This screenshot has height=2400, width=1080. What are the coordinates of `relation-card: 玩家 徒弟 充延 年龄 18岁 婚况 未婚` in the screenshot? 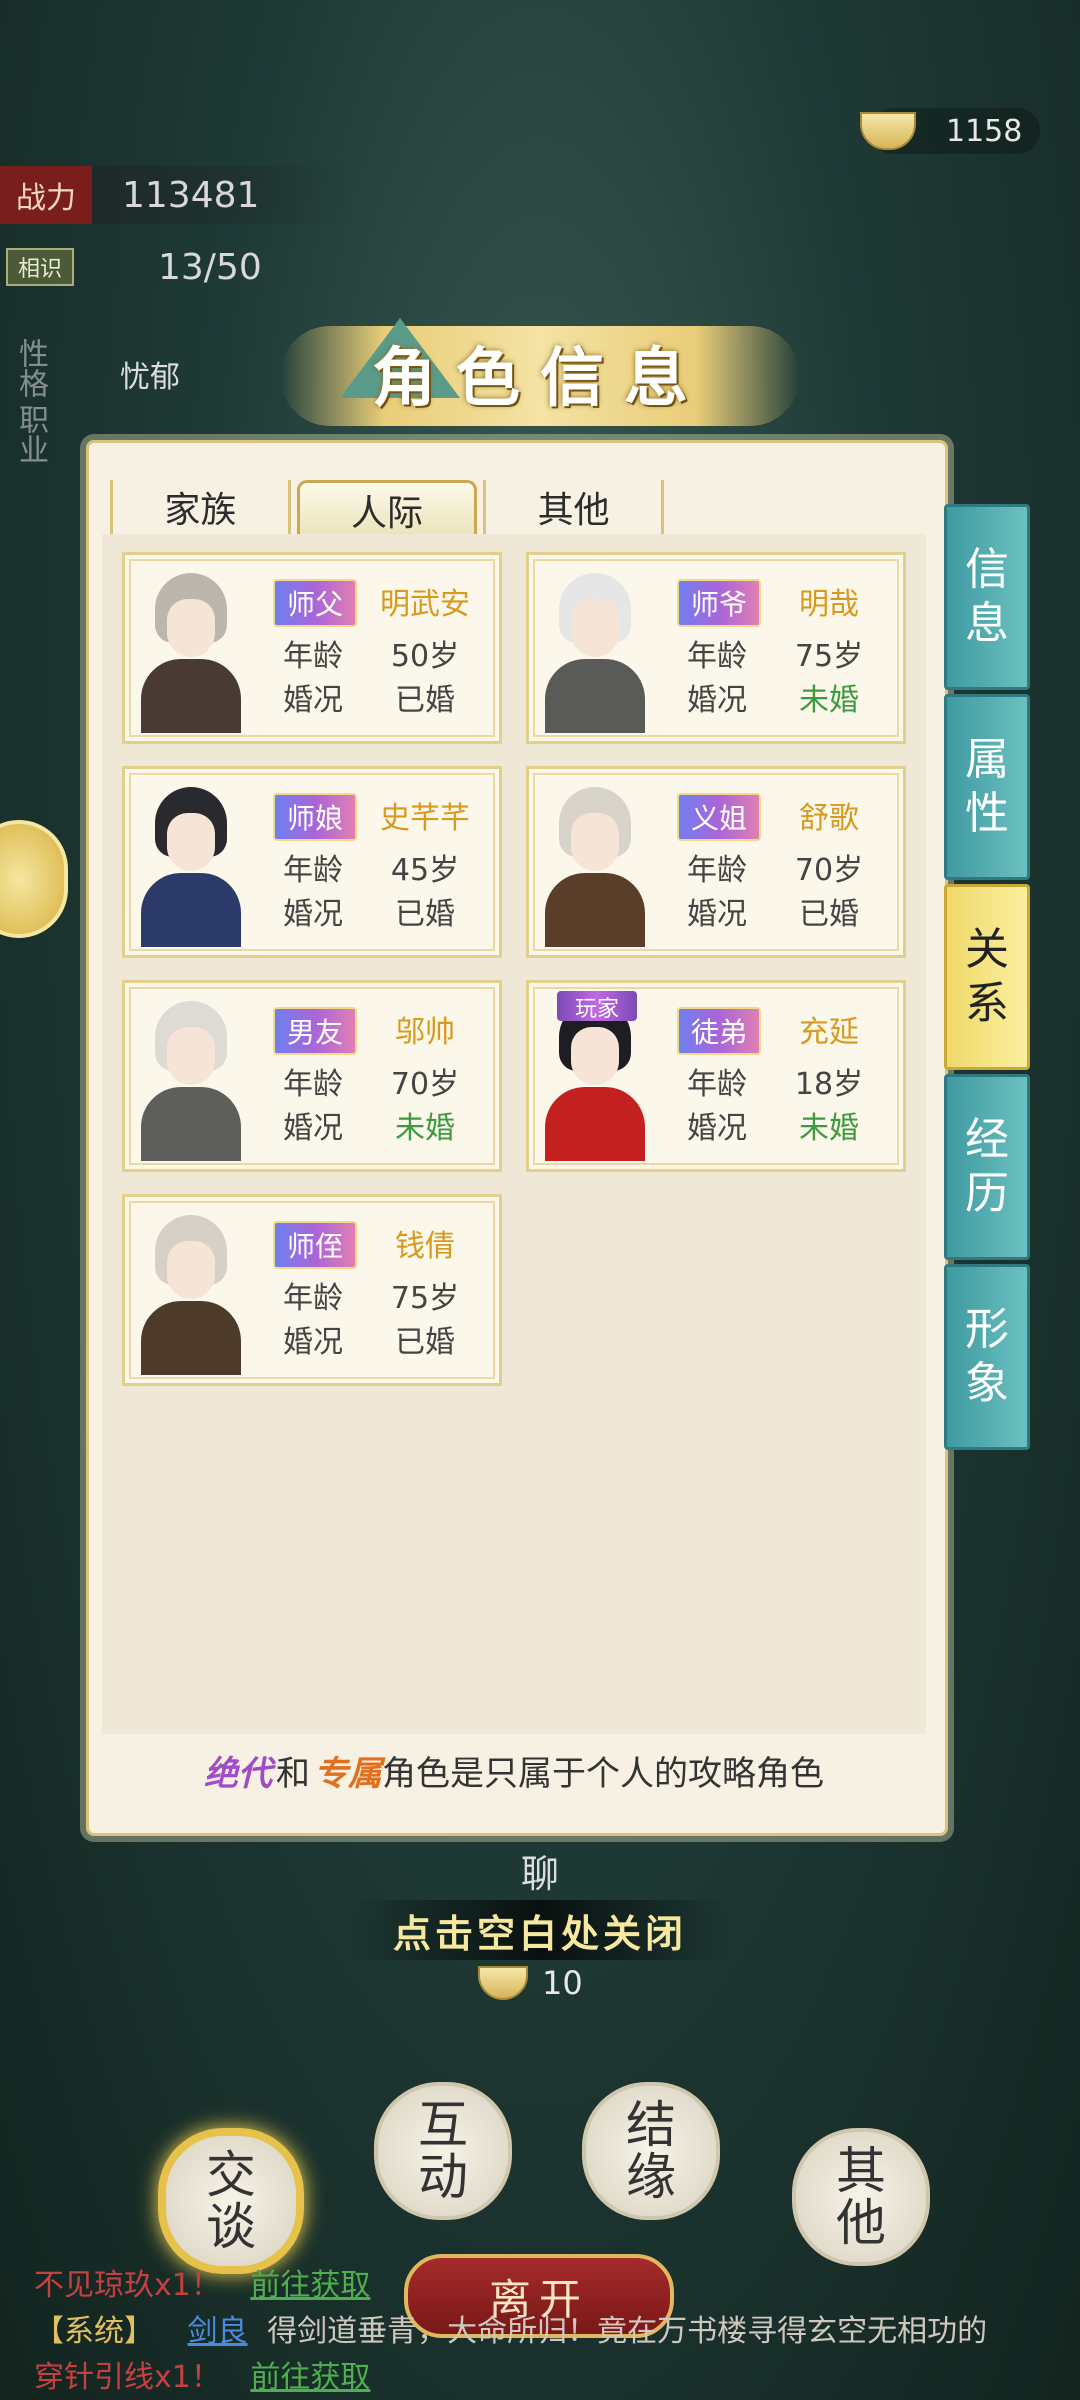 It's located at (716, 1076).